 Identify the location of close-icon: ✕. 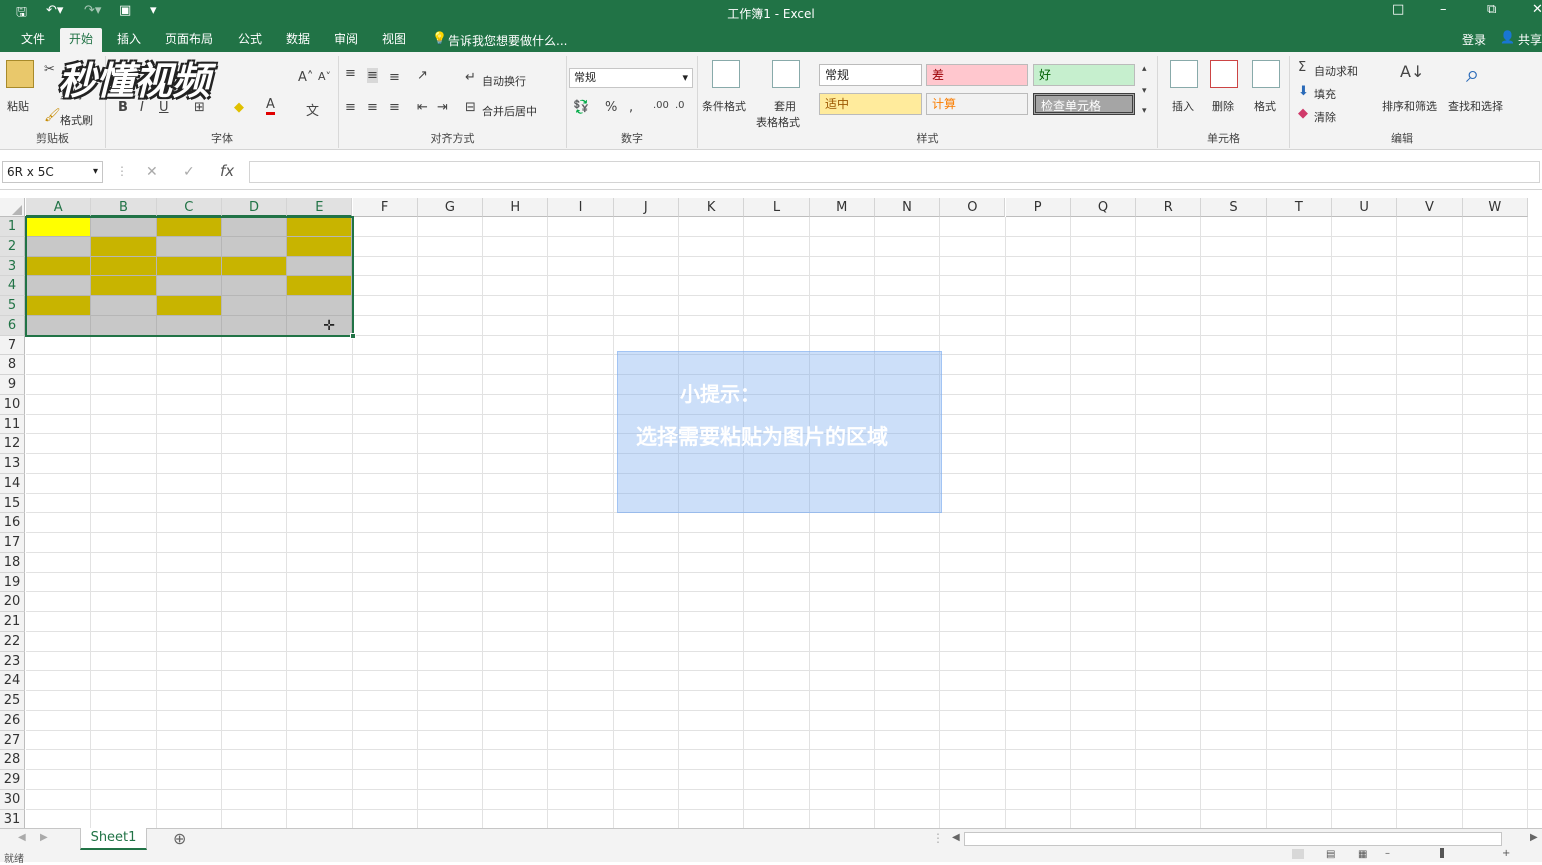
(1537, 9).